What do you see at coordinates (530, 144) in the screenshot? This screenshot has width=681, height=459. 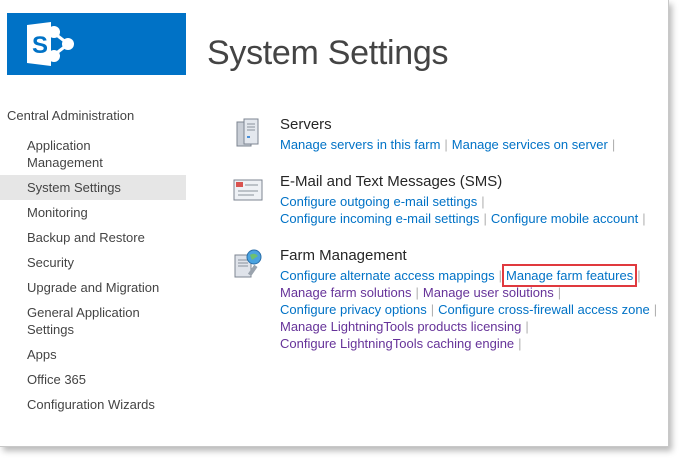 I see `link-manage-services-on-server: Manage services on server` at bounding box center [530, 144].